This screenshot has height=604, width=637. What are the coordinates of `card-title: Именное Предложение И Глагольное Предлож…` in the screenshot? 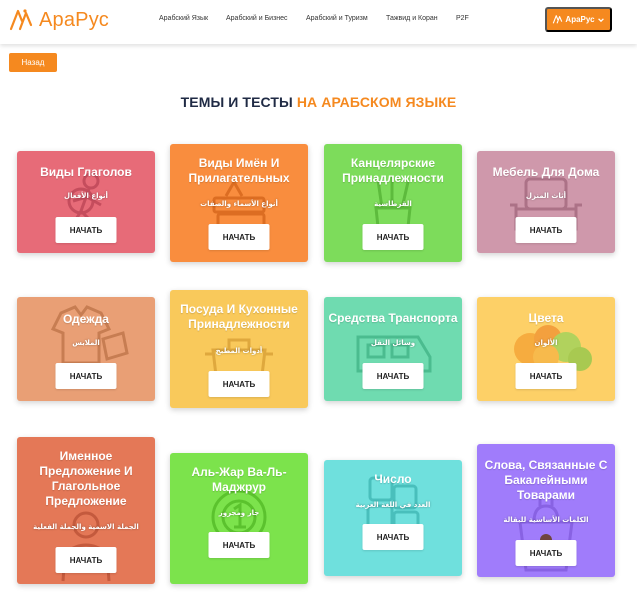 It's located at (86, 478).